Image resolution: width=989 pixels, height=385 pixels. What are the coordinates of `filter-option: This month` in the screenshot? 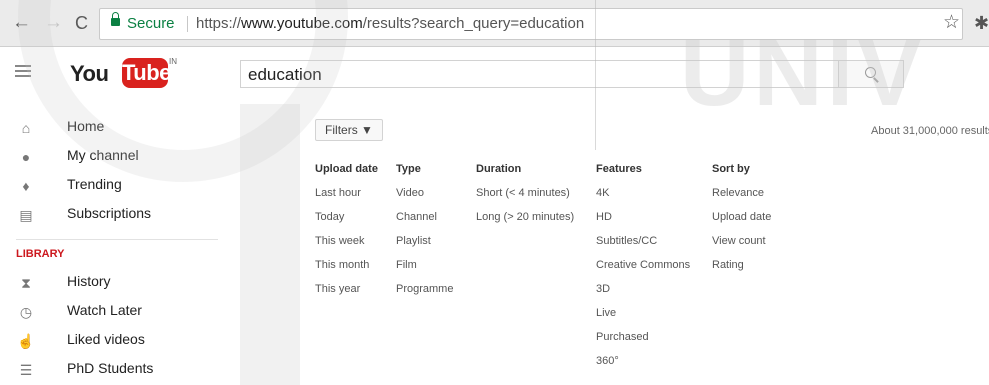 It's located at (346, 271).